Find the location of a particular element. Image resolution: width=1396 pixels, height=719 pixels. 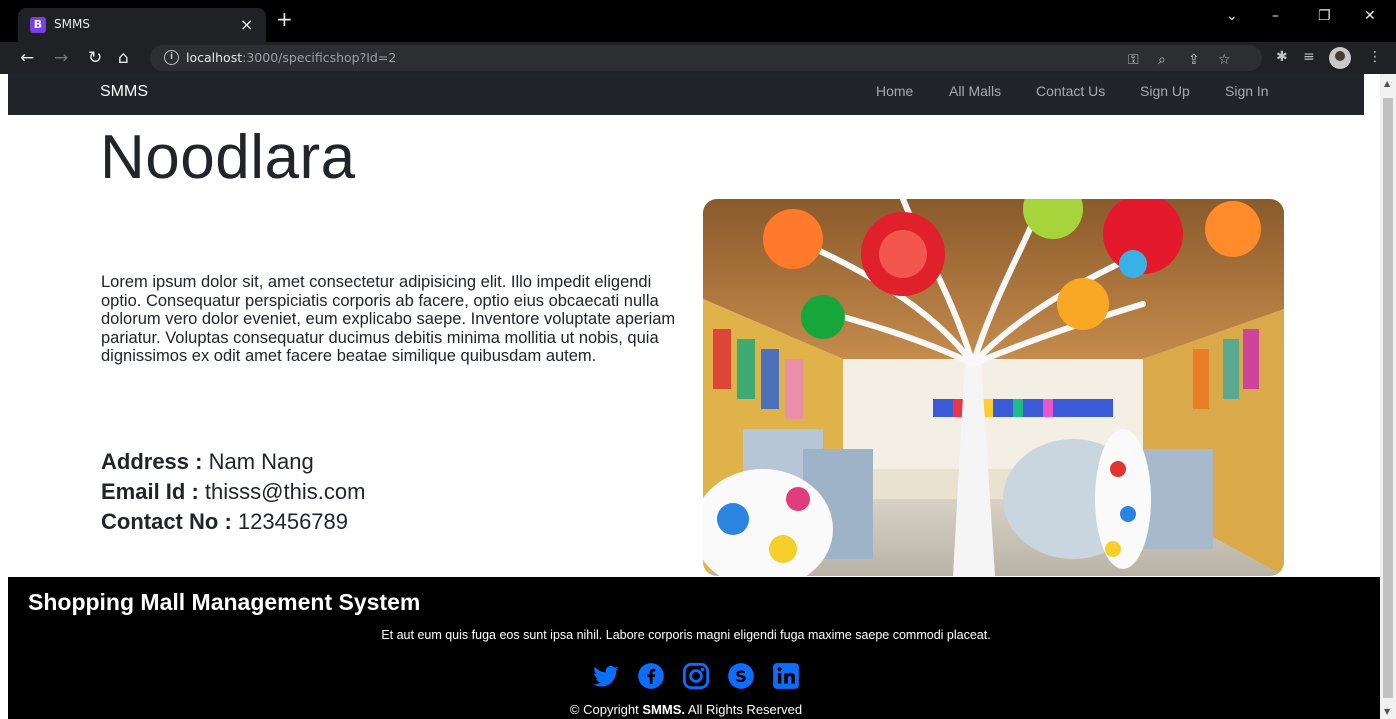

zoom-icon: ⌕ is located at coordinates (1162, 60).